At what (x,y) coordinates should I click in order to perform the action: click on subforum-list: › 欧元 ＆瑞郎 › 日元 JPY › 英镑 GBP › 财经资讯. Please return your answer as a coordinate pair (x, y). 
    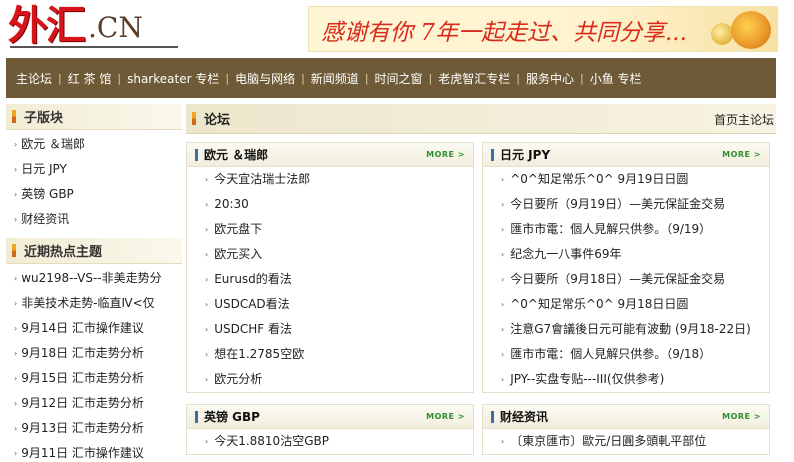
    Looking at the image, I should click on (94, 184).